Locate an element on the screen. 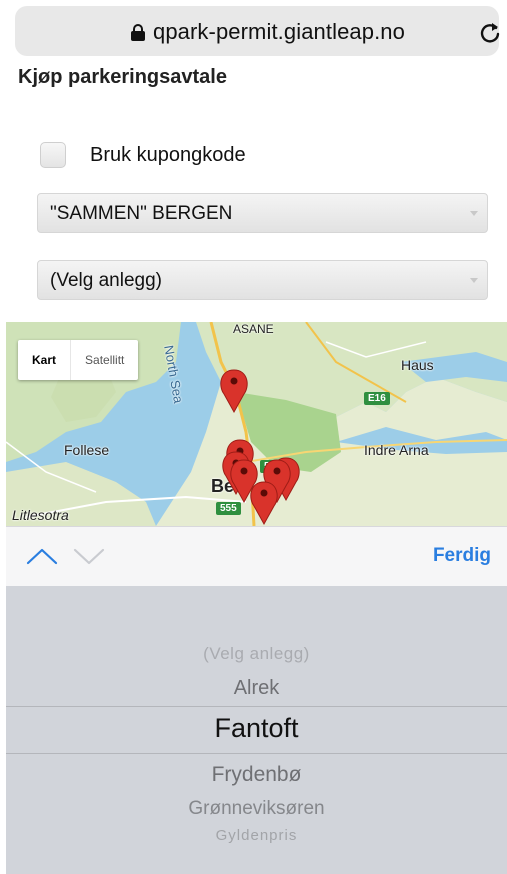 Image resolution: width=507 pixels, height=874 pixels. picker-option: (Velg anlegg) is located at coordinates (256, 654).